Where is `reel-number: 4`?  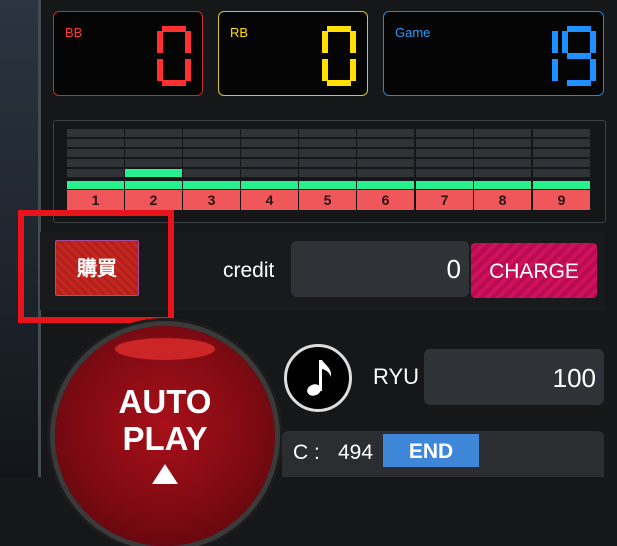
reel-number: 4 is located at coordinates (269, 200).